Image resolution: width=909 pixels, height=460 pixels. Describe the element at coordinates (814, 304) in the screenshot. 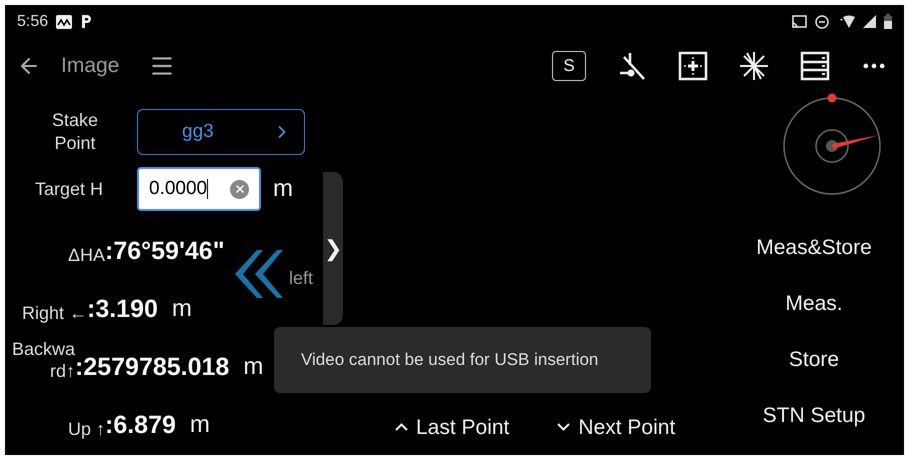

I see `action-button: Meas.` at that location.